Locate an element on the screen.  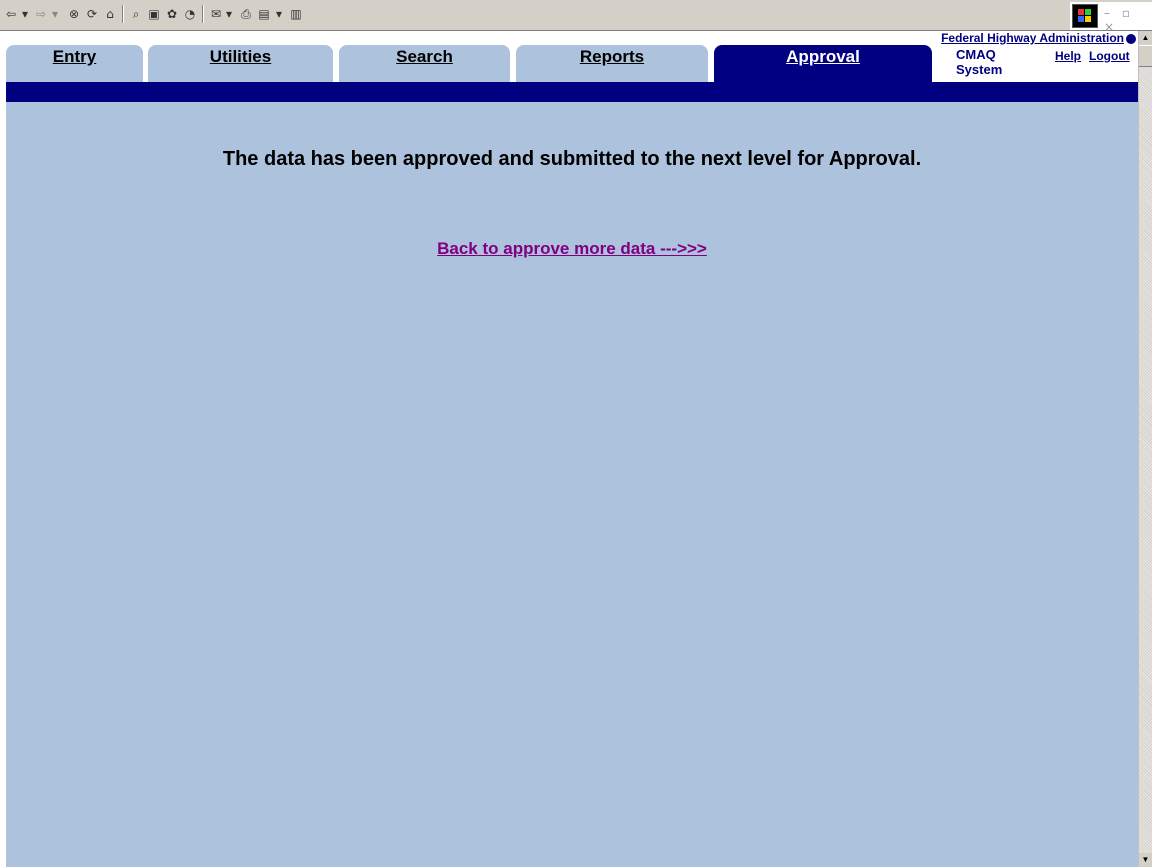
tab-utilities: Utilities is located at coordinates (240, 63).